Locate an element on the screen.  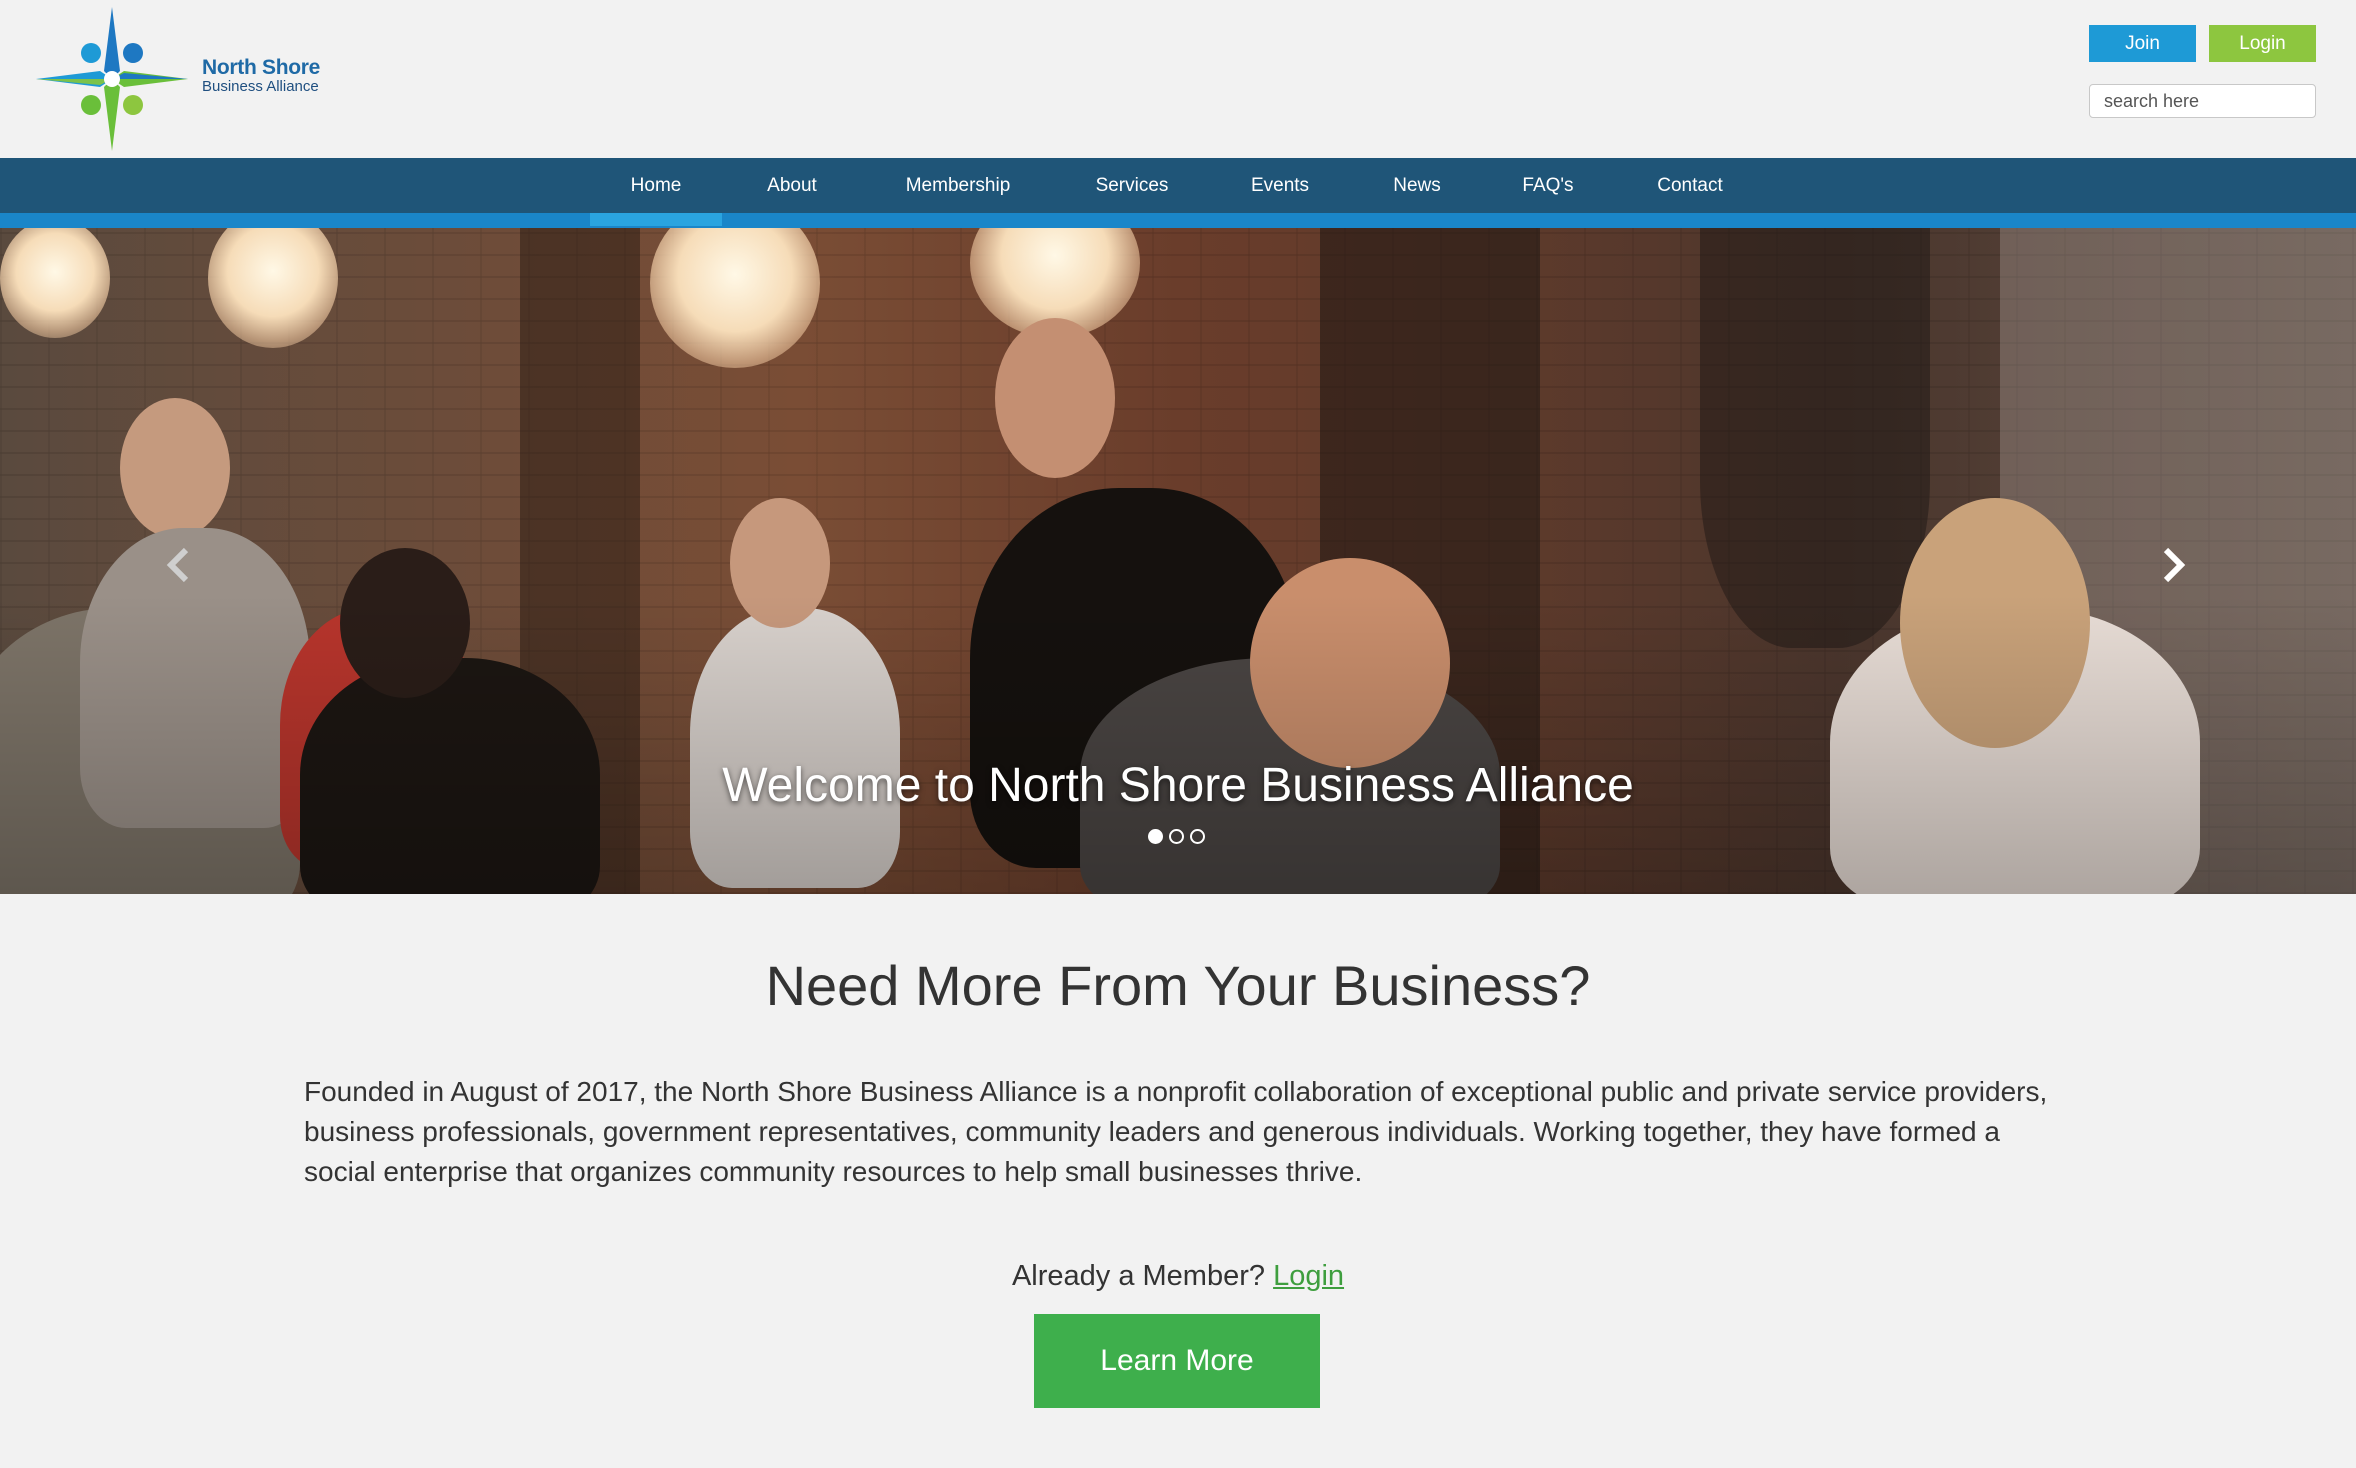
site-header: North Shore Business Alliance Join Login is located at coordinates (1178, 79).